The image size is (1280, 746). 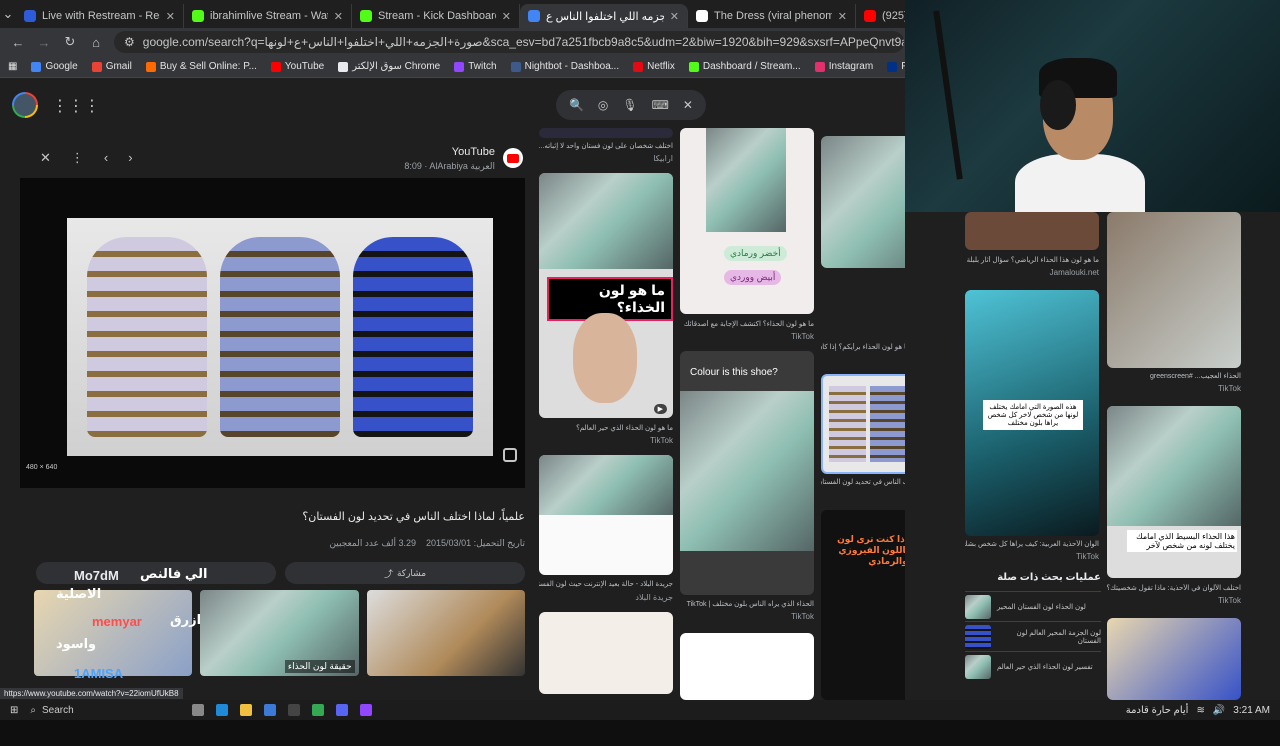 I want to click on weather-text: أيام حارة قادمة, so click(x=1157, y=710).